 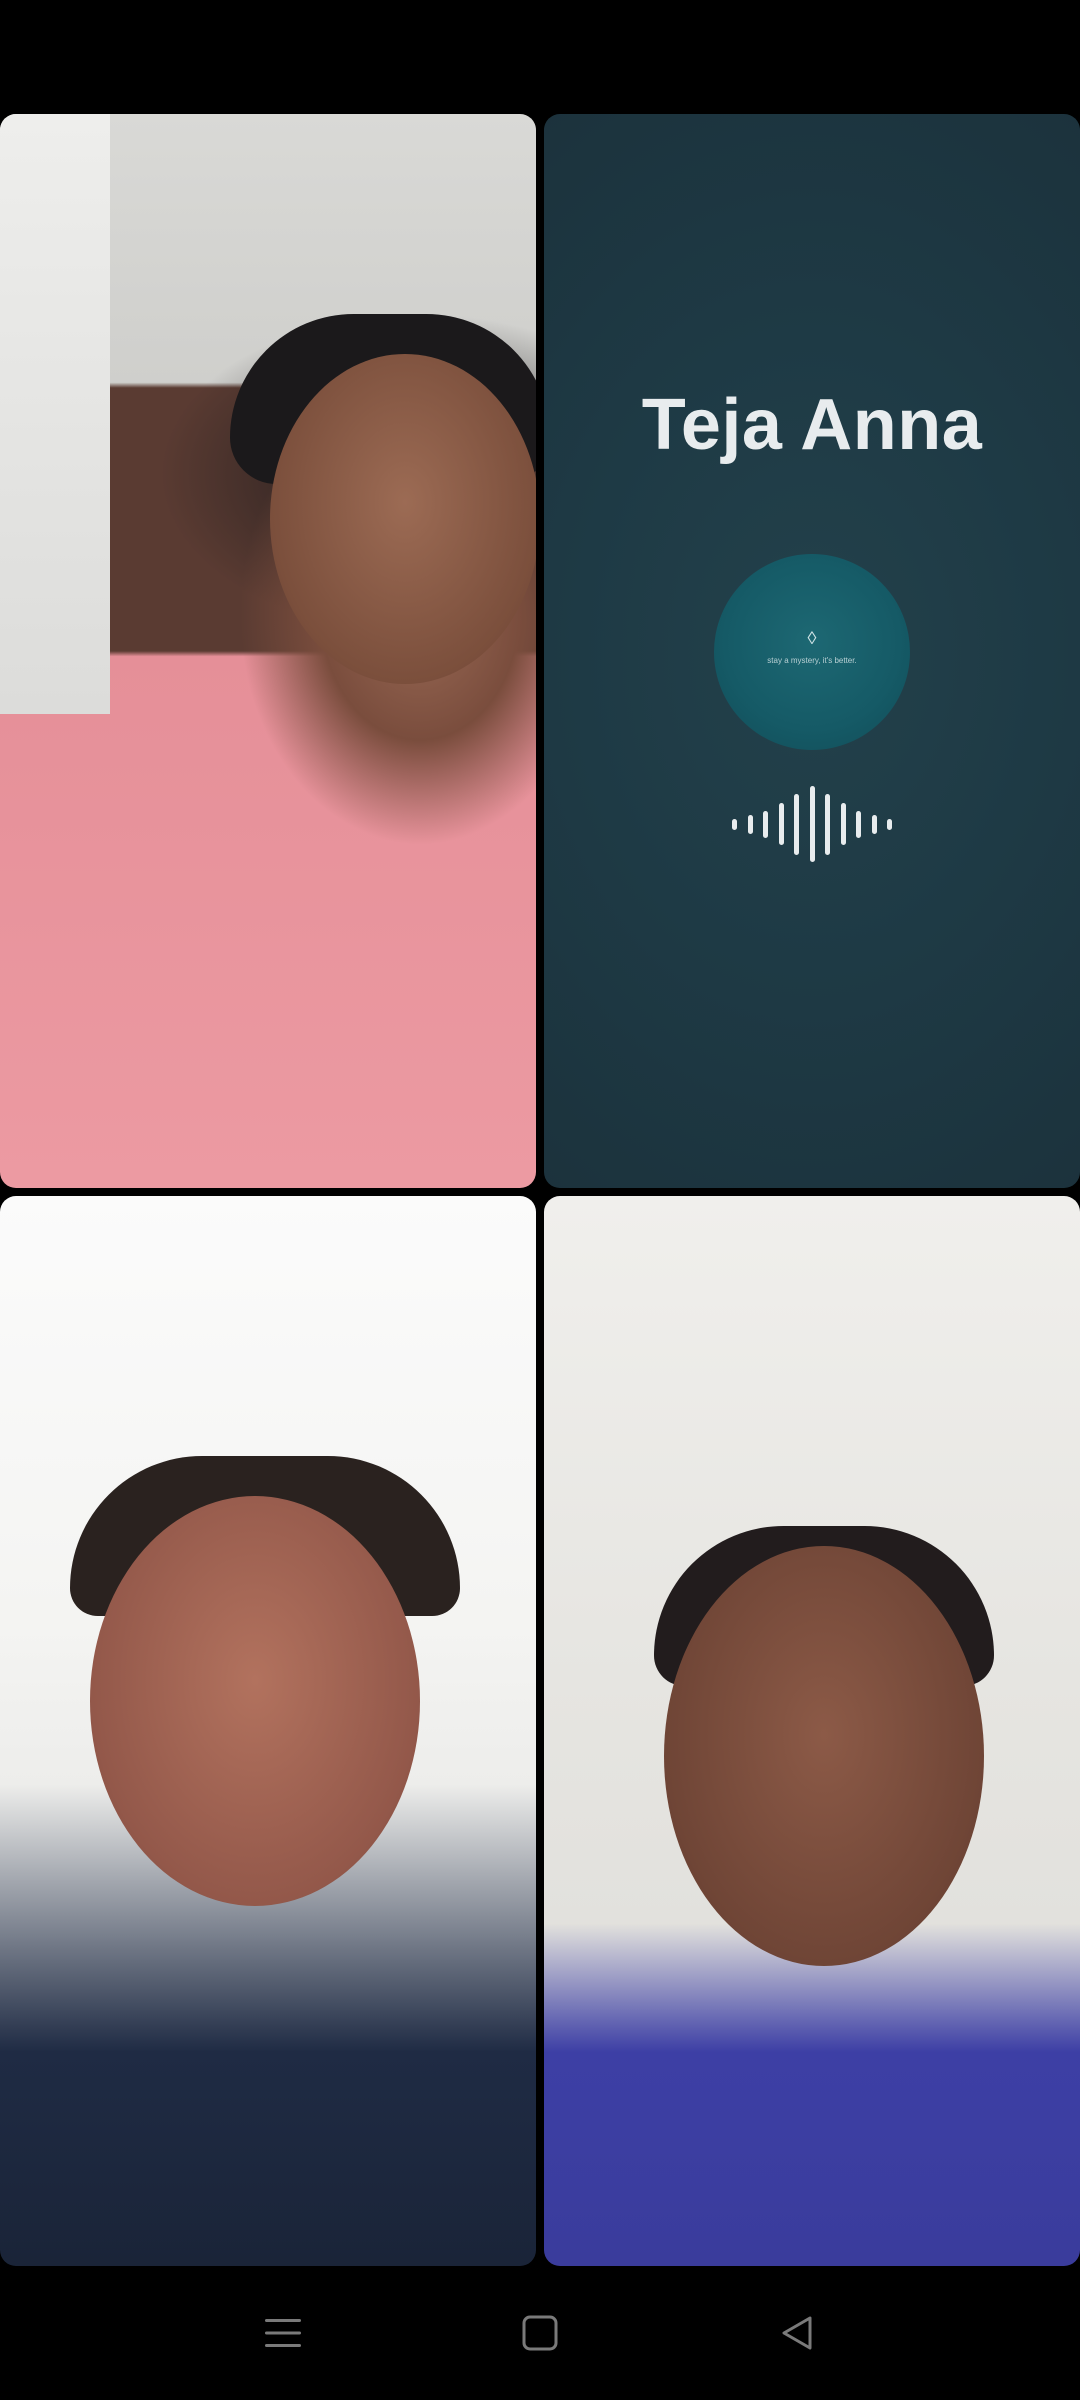 I want to click on avatar: ◊ stay a mystery, it's better., so click(x=812, y=652).